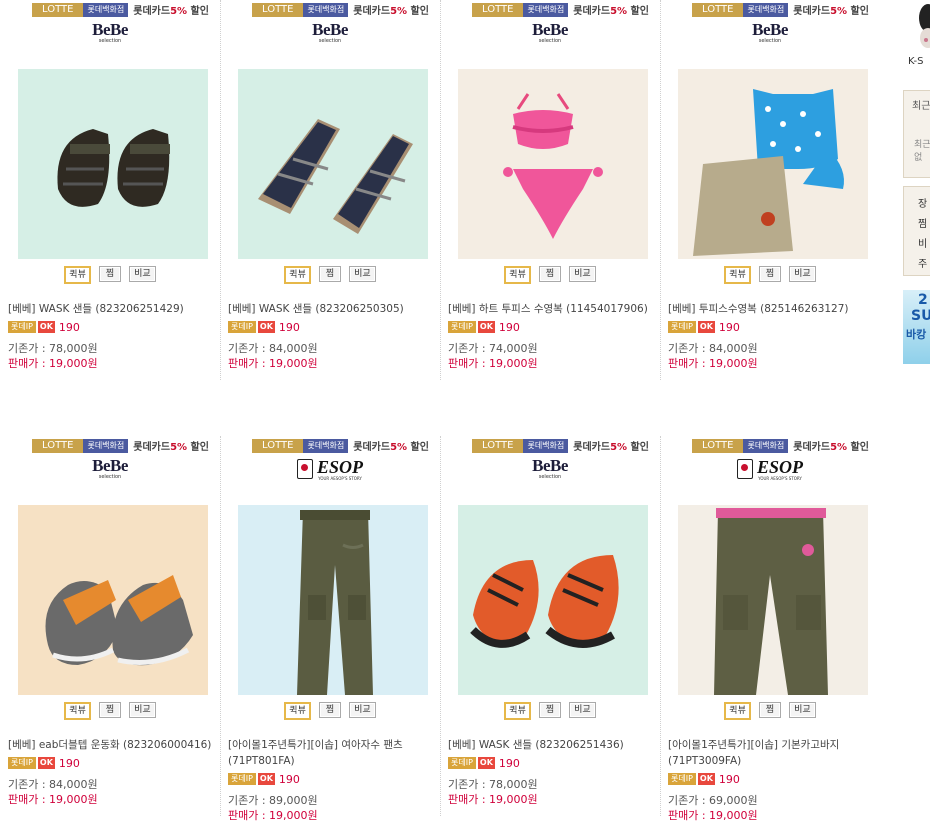 The width and height of the screenshot is (930, 840). I want to click on khaki-pants-icon, so click(333, 600).